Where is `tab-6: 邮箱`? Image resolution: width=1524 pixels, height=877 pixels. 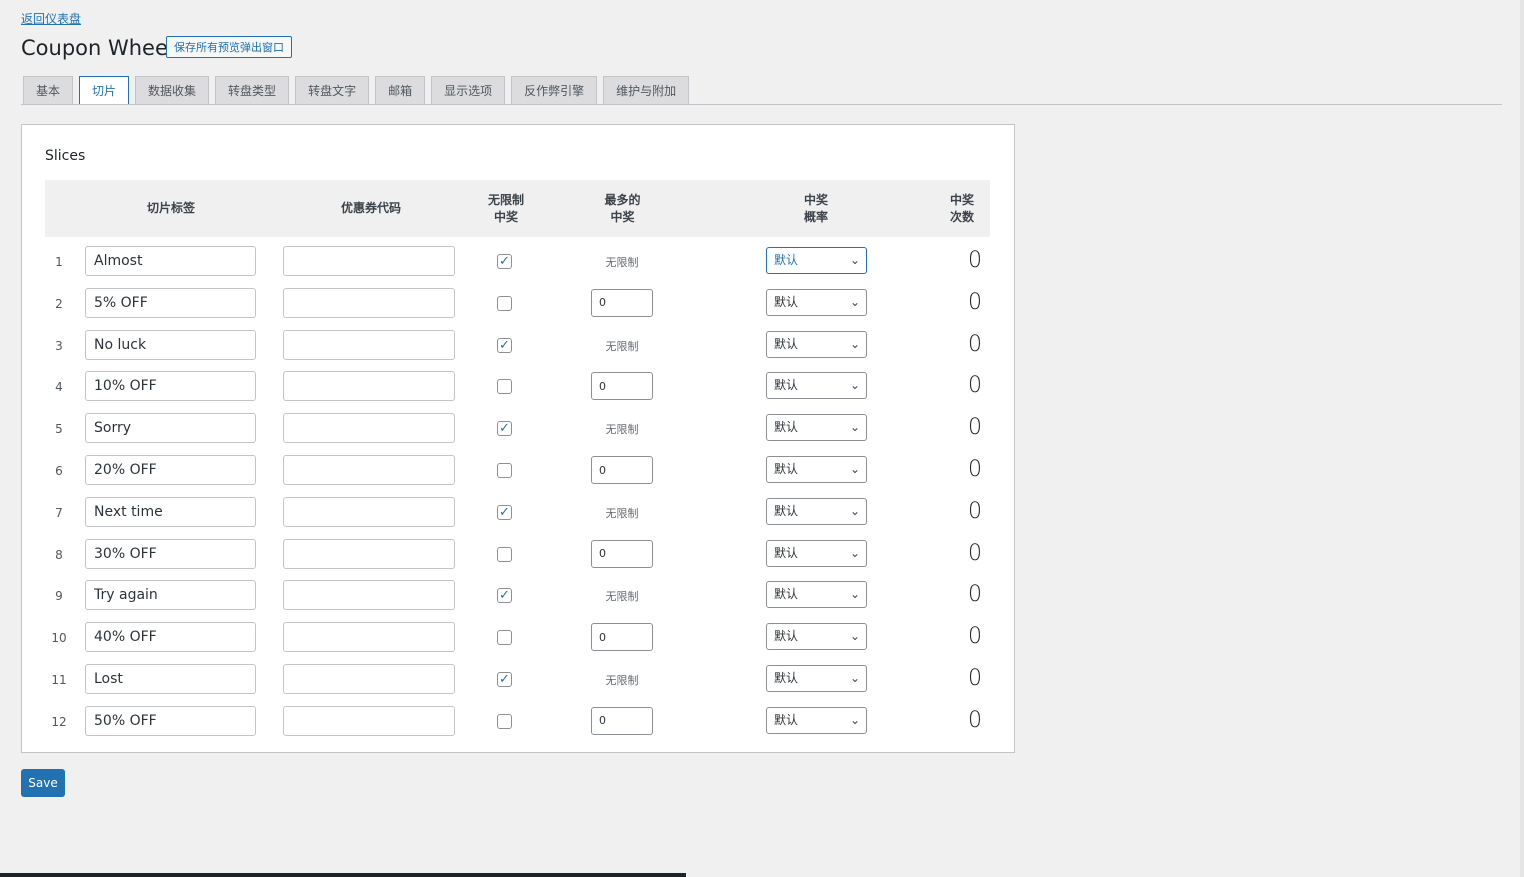
tab-6: 邮箱 is located at coordinates (400, 90).